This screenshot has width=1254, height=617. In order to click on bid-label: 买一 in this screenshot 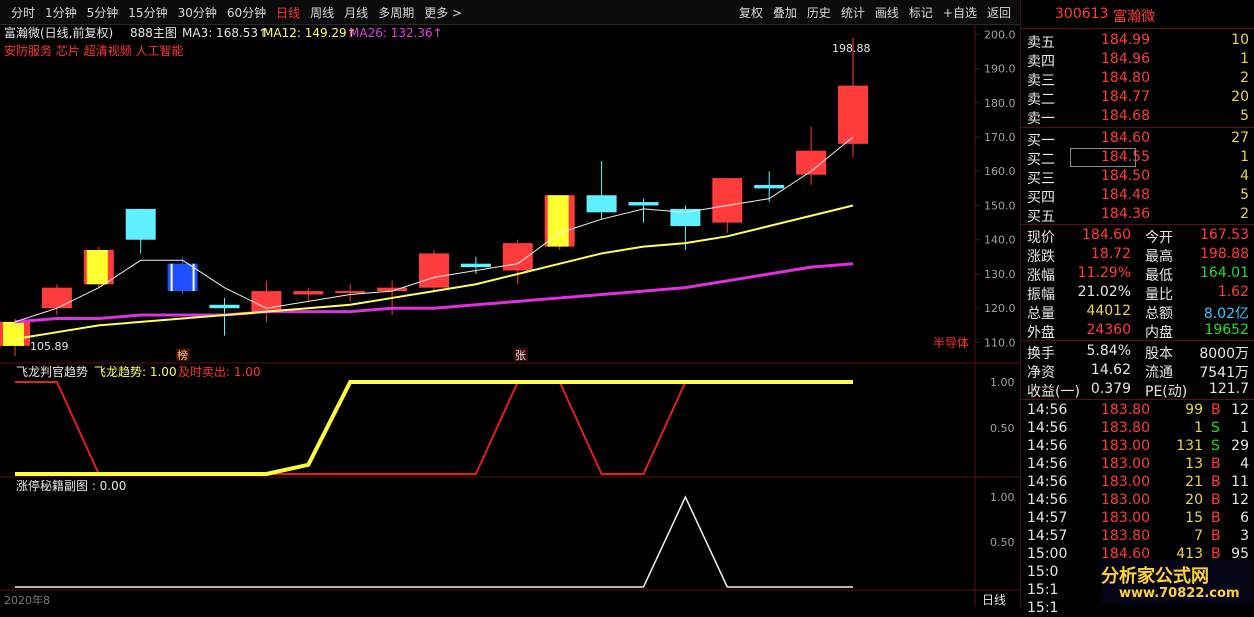, I will do `click(1041, 141)`.